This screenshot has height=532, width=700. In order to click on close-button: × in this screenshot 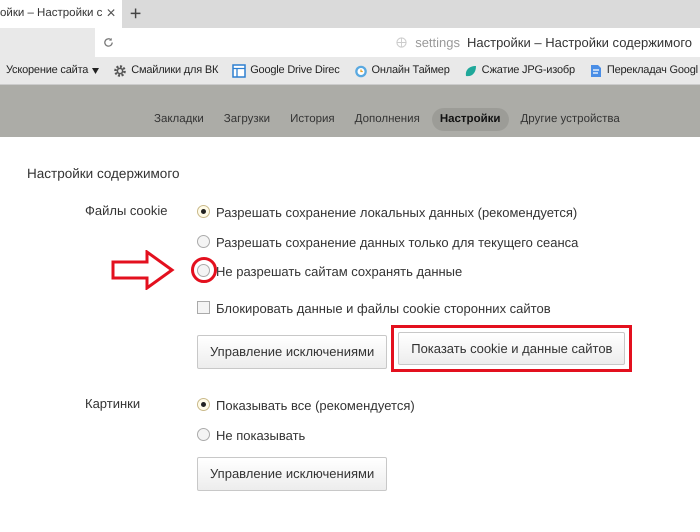, I will do `click(111, 14)`.